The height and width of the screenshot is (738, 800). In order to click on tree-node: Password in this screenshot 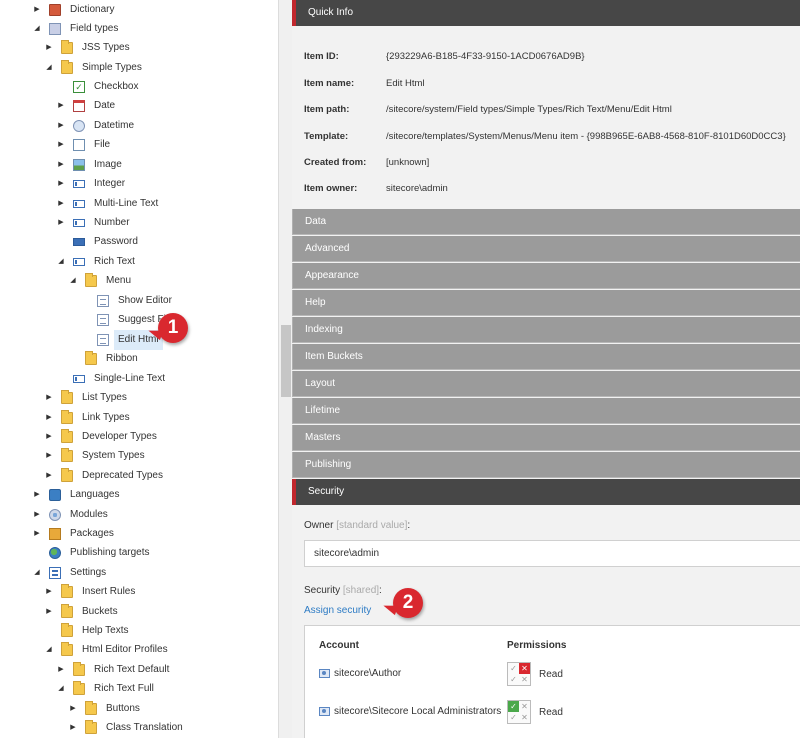, I will do `click(99, 241)`.